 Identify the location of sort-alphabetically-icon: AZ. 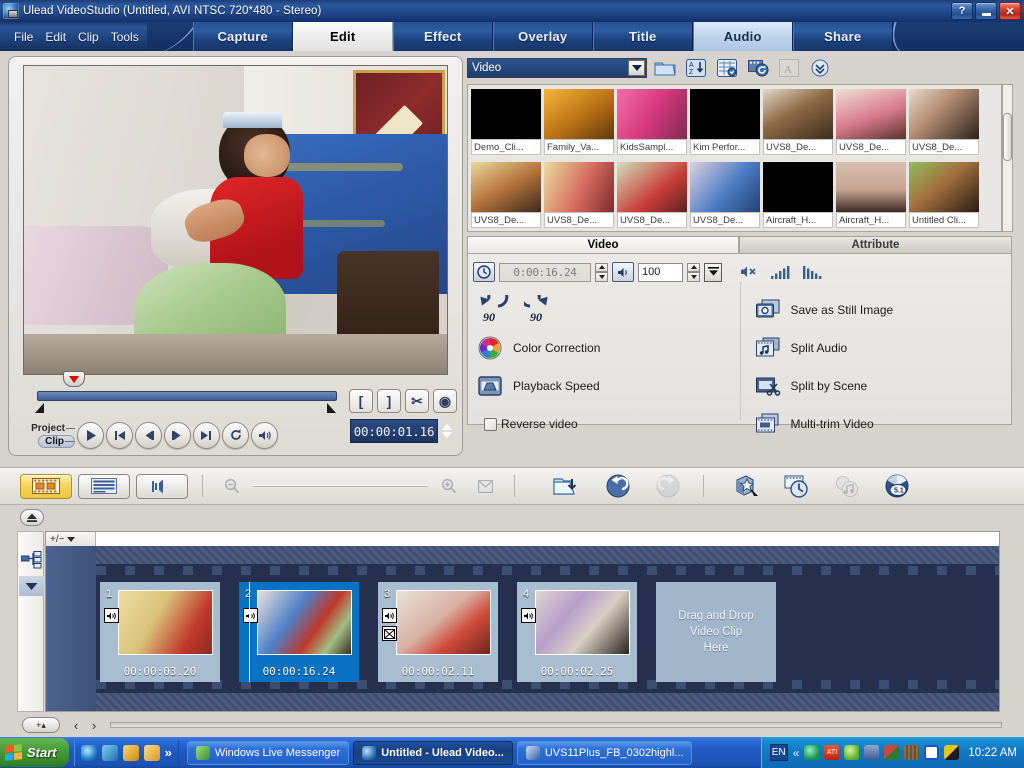
(696, 68).